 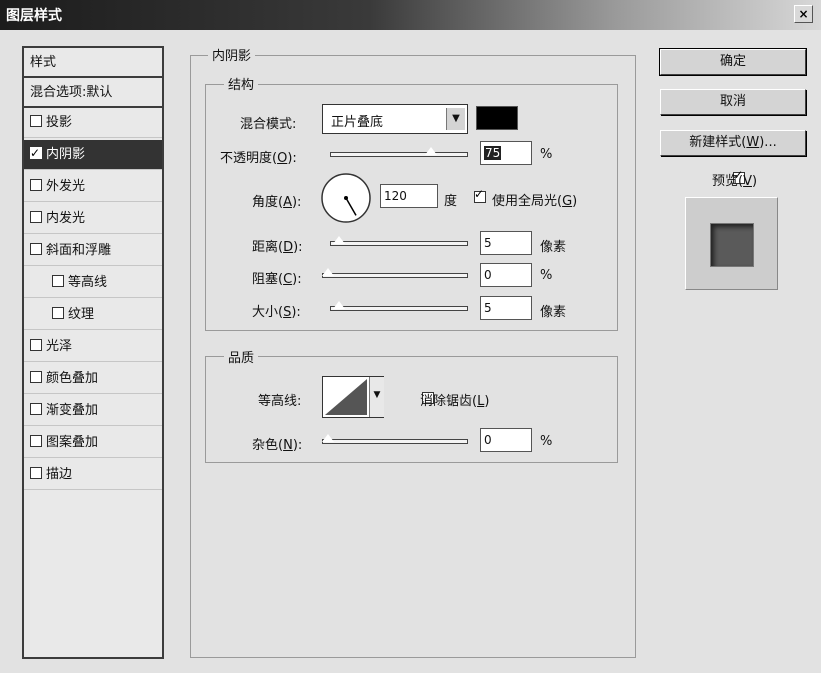 I want to click on choke-slider-thumb, so click(x=328, y=272).